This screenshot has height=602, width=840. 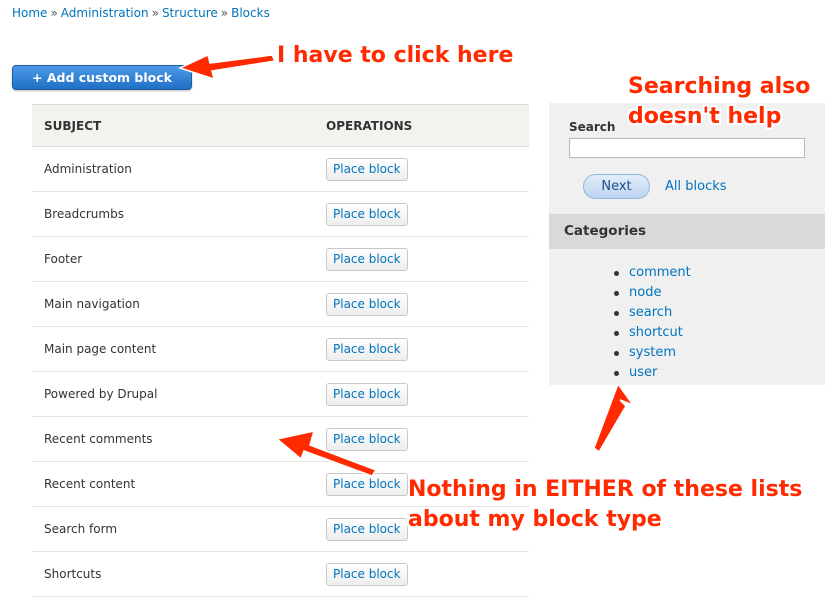 I want to click on block-subject: Recent content, so click(x=173, y=484).